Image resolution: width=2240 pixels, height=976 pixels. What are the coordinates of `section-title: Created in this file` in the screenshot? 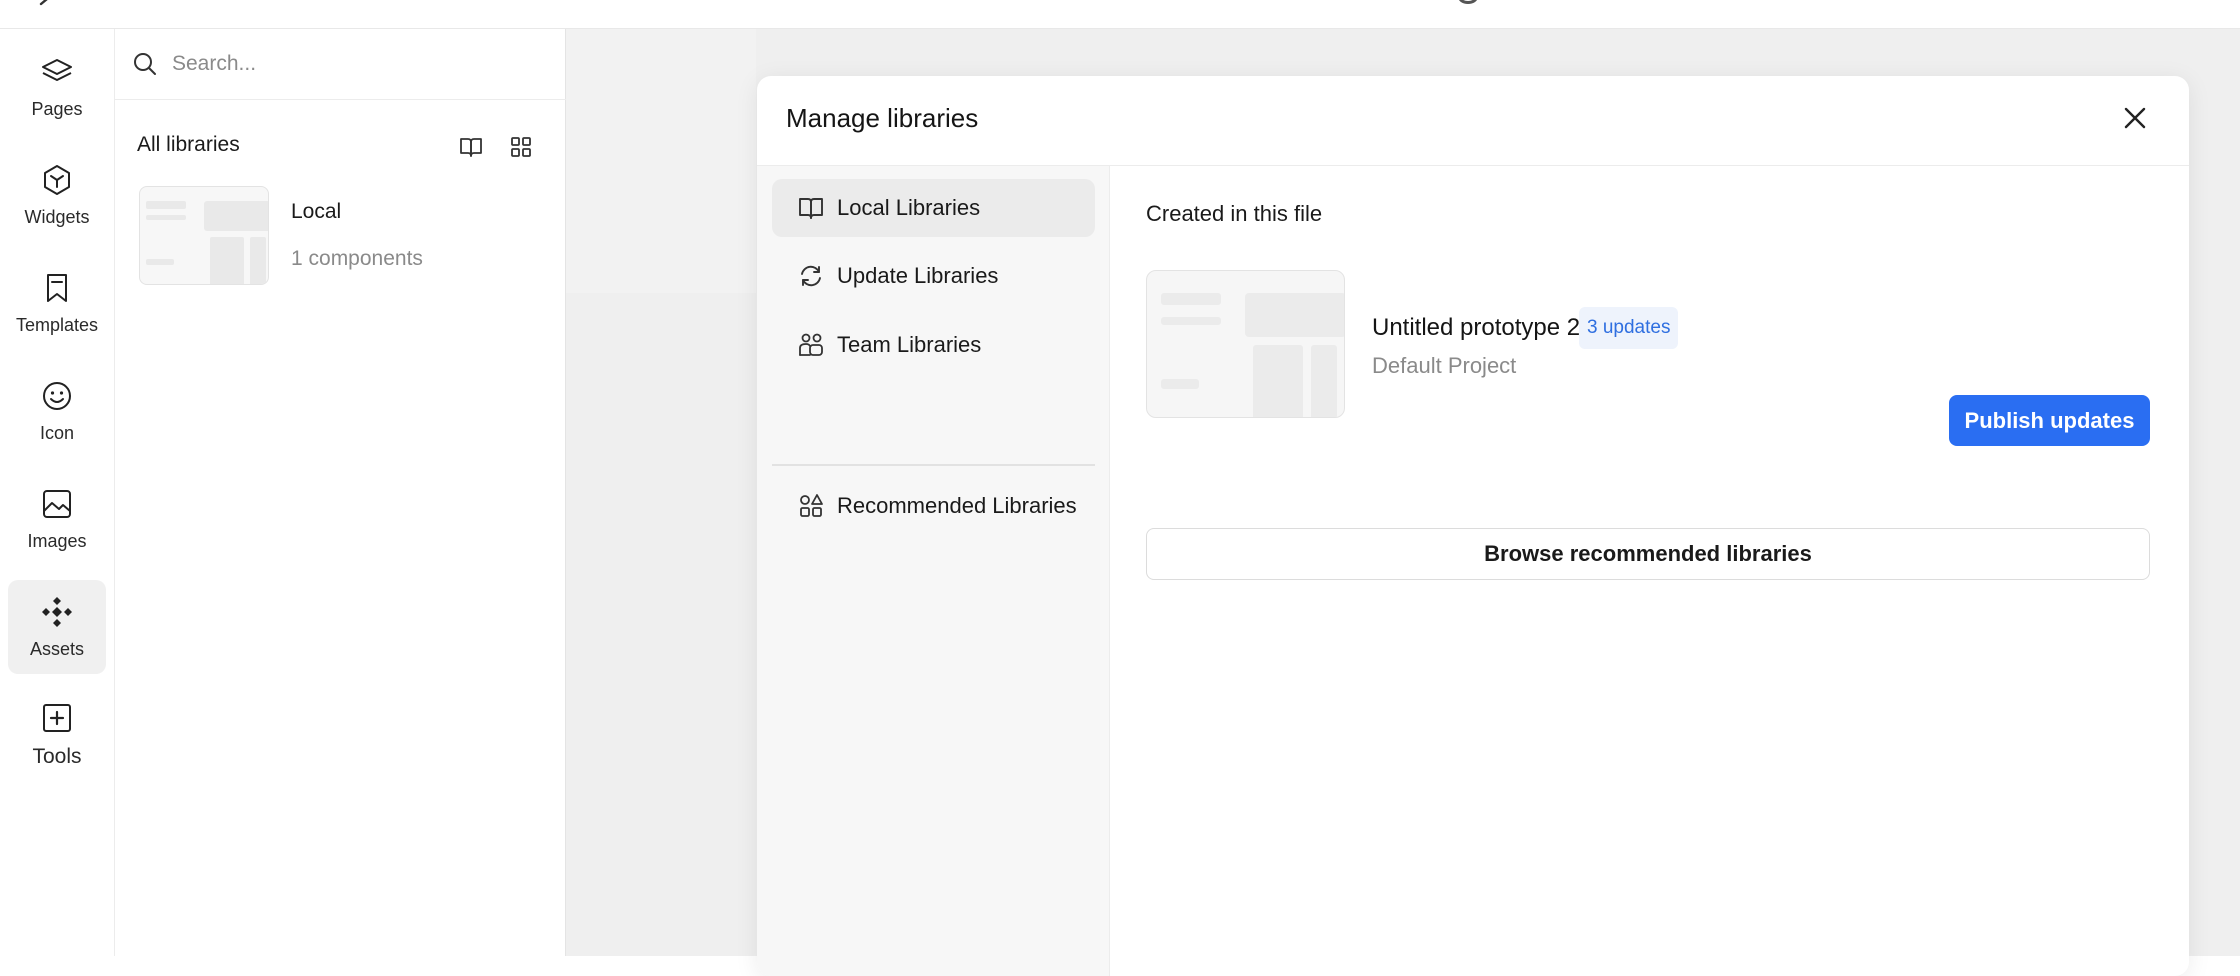 It's located at (1234, 213).